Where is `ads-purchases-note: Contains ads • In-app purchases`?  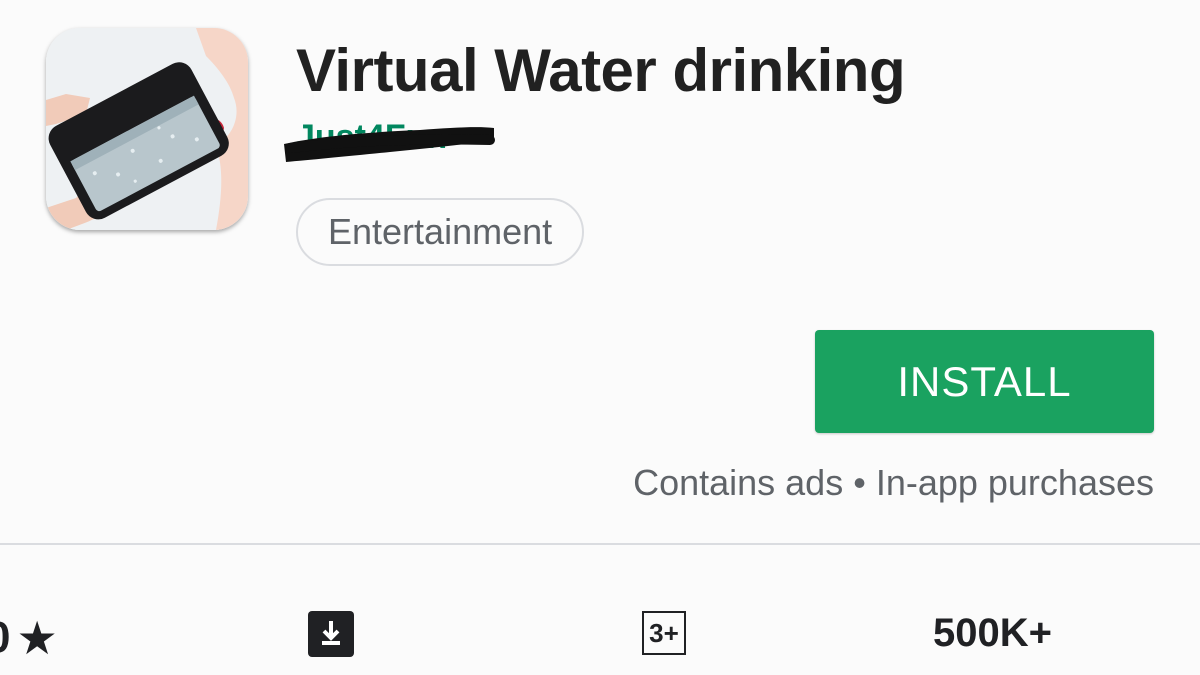 ads-purchases-note: Contains ads • In-app purchases is located at coordinates (893, 482).